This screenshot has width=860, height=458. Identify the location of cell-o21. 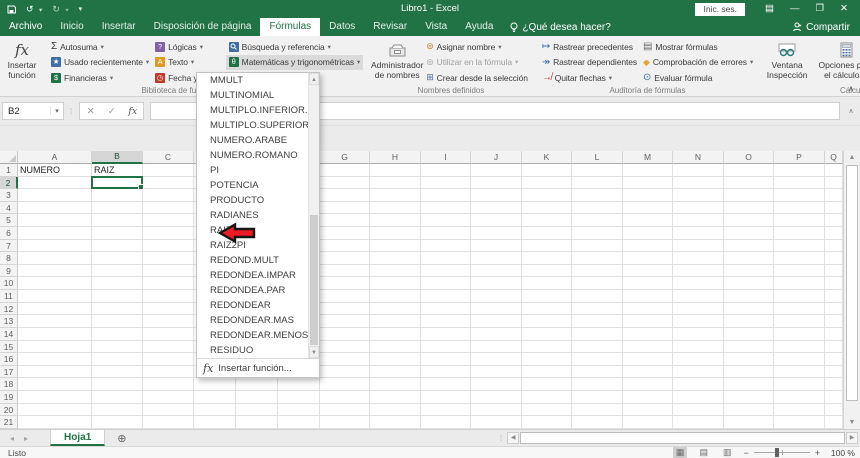
(749, 422).